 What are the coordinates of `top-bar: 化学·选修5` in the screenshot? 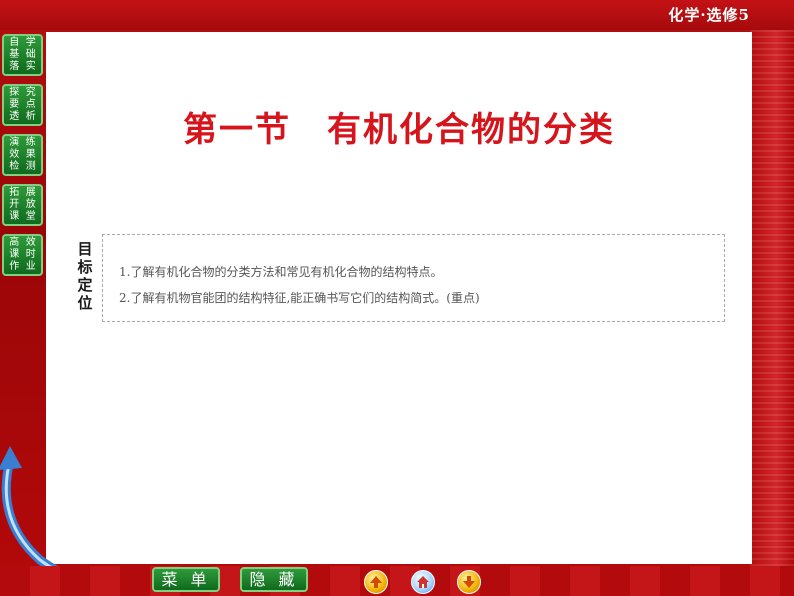 It's located at (397, 15).